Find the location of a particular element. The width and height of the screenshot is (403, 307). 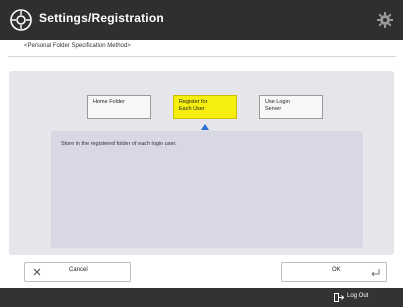

option-register-for-each-user: Register for Each User is located at coordinates (205, 107).